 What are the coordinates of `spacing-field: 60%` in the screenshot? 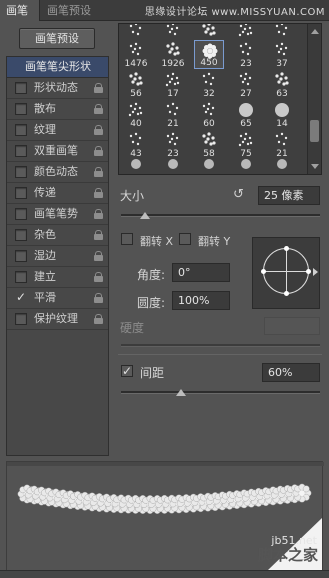 It's located at (291, 372).